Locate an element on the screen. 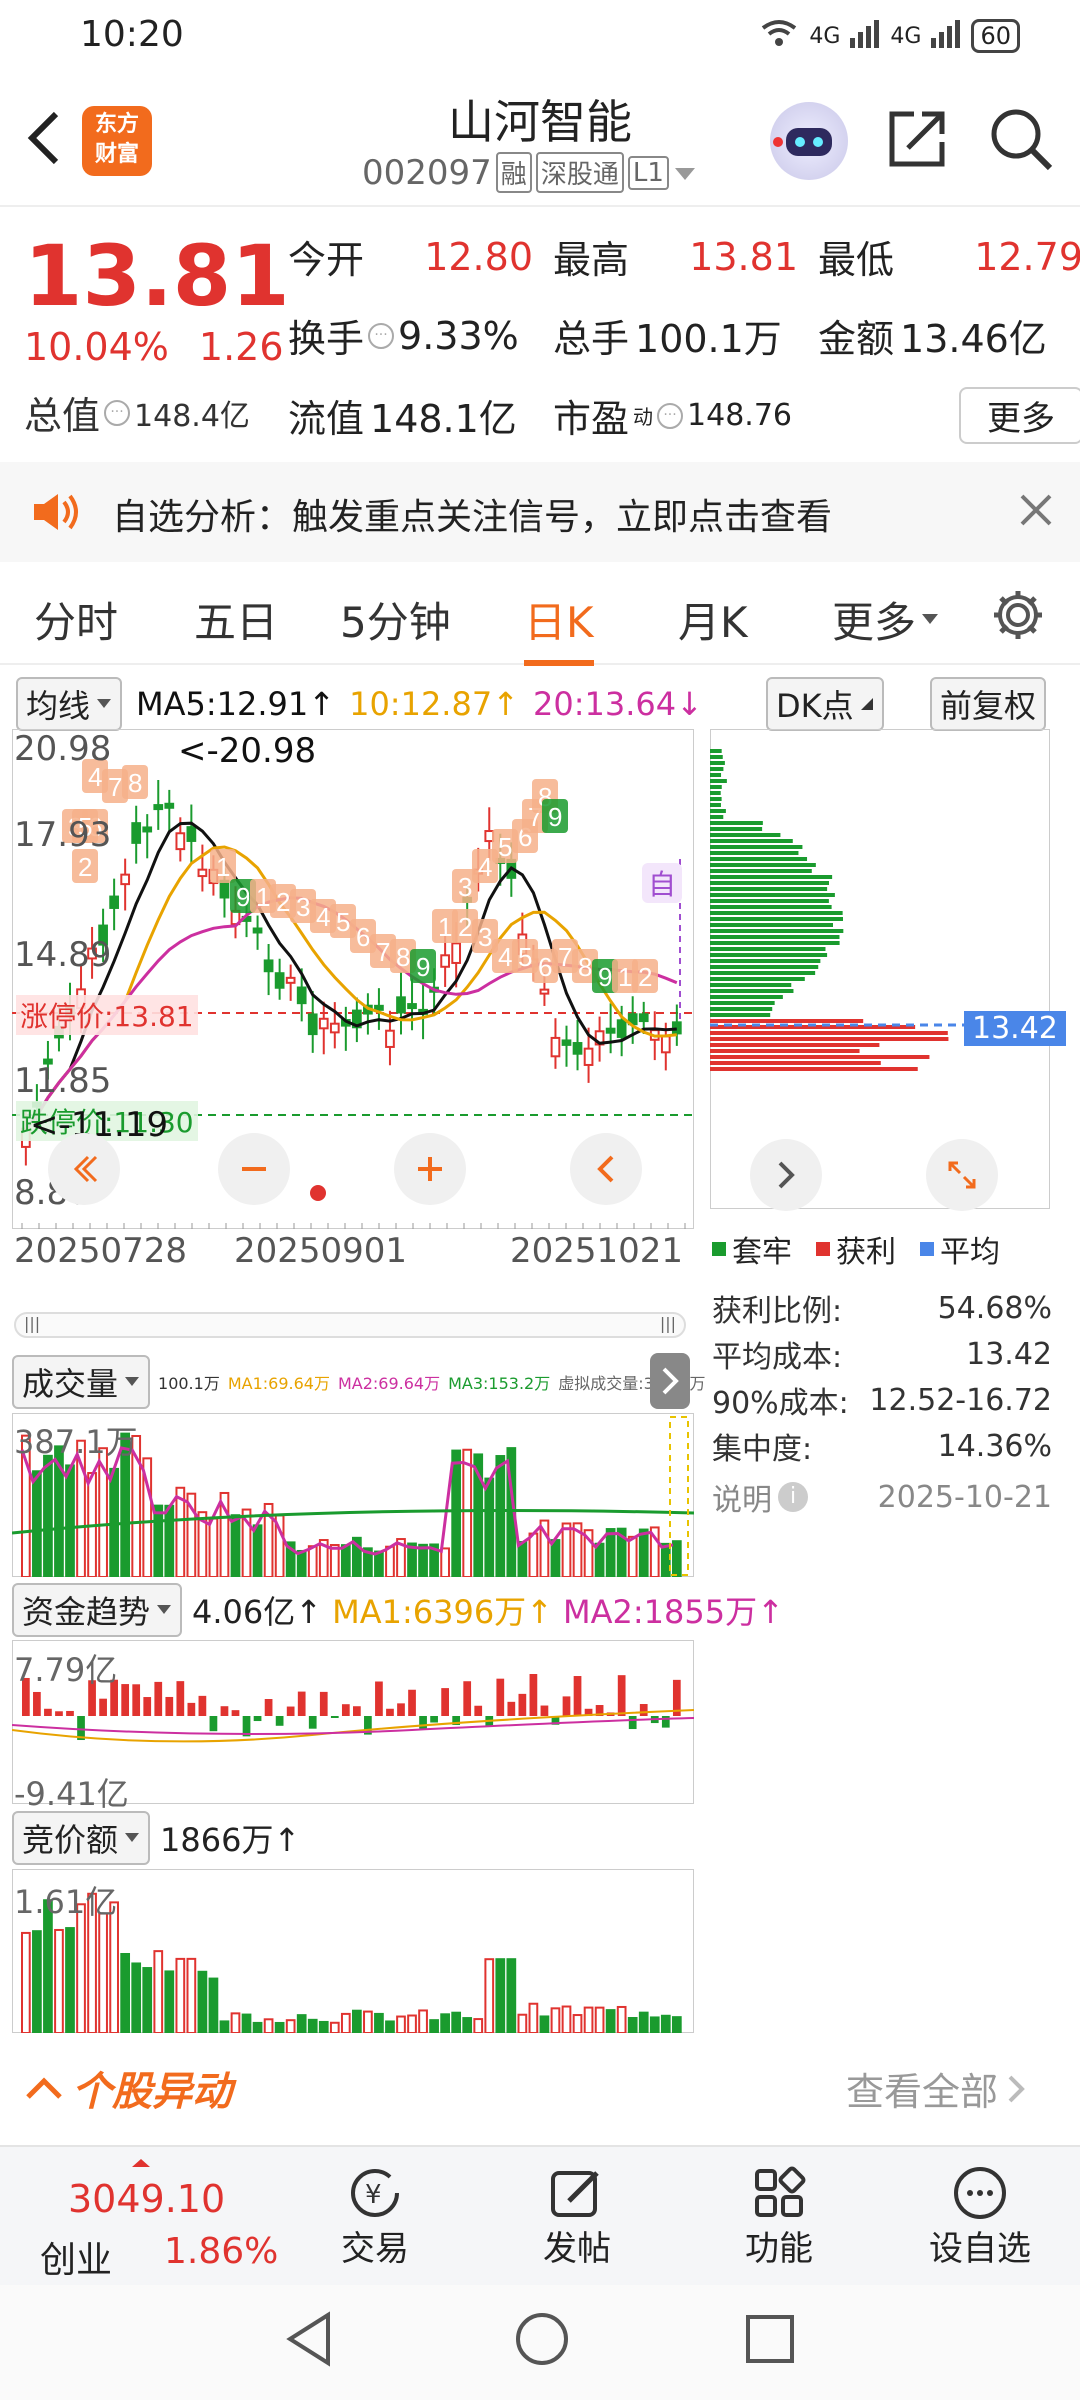 This screenshot has width=1080, height=2400. info-icon: i is located at coordinates (793, 1497).